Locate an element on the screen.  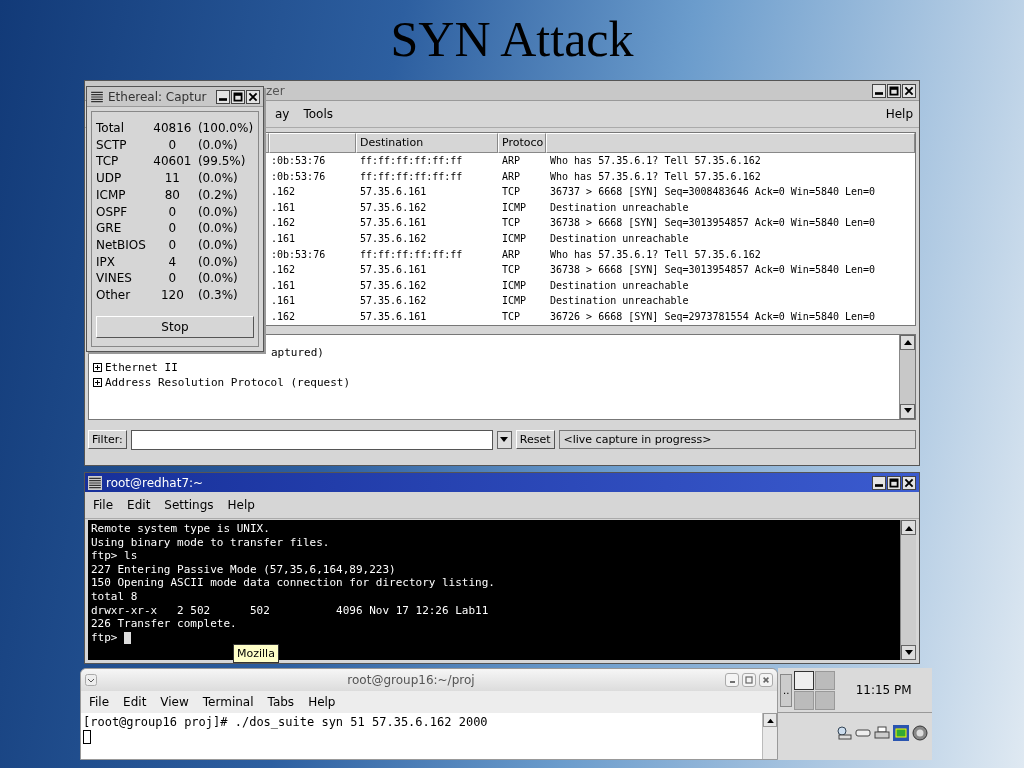
packet-count: 0 is located at coordinates (172, 228).